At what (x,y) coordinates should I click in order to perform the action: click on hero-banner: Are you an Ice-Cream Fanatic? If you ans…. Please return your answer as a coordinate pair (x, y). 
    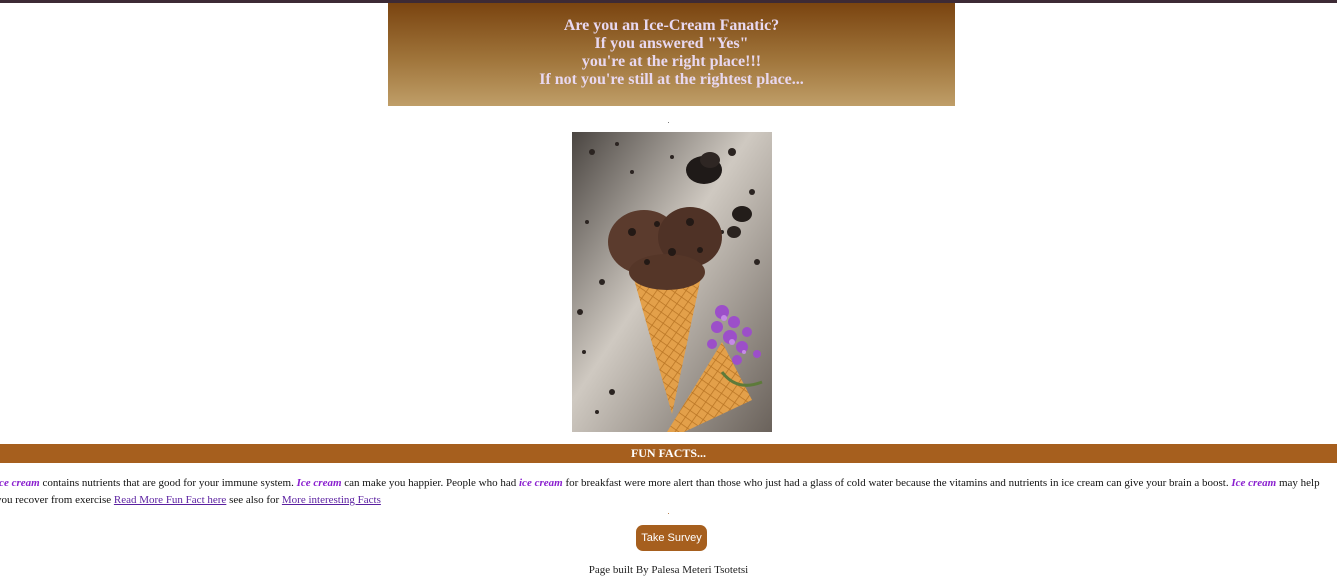
    Looking at the image, I should click on (671, 54).